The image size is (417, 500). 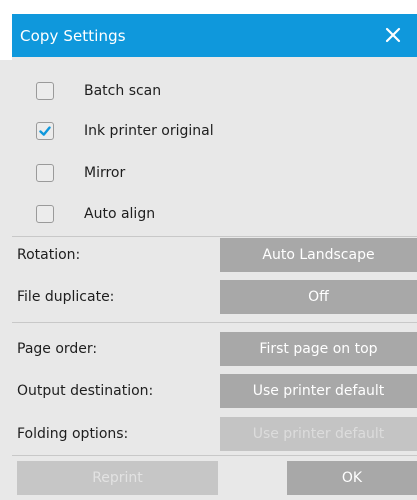 What do you see at coordinates (208, 298) in the screenshot?
I see `file-duplicate-row: File duplicate: Off` at bounding box center [208, 298].